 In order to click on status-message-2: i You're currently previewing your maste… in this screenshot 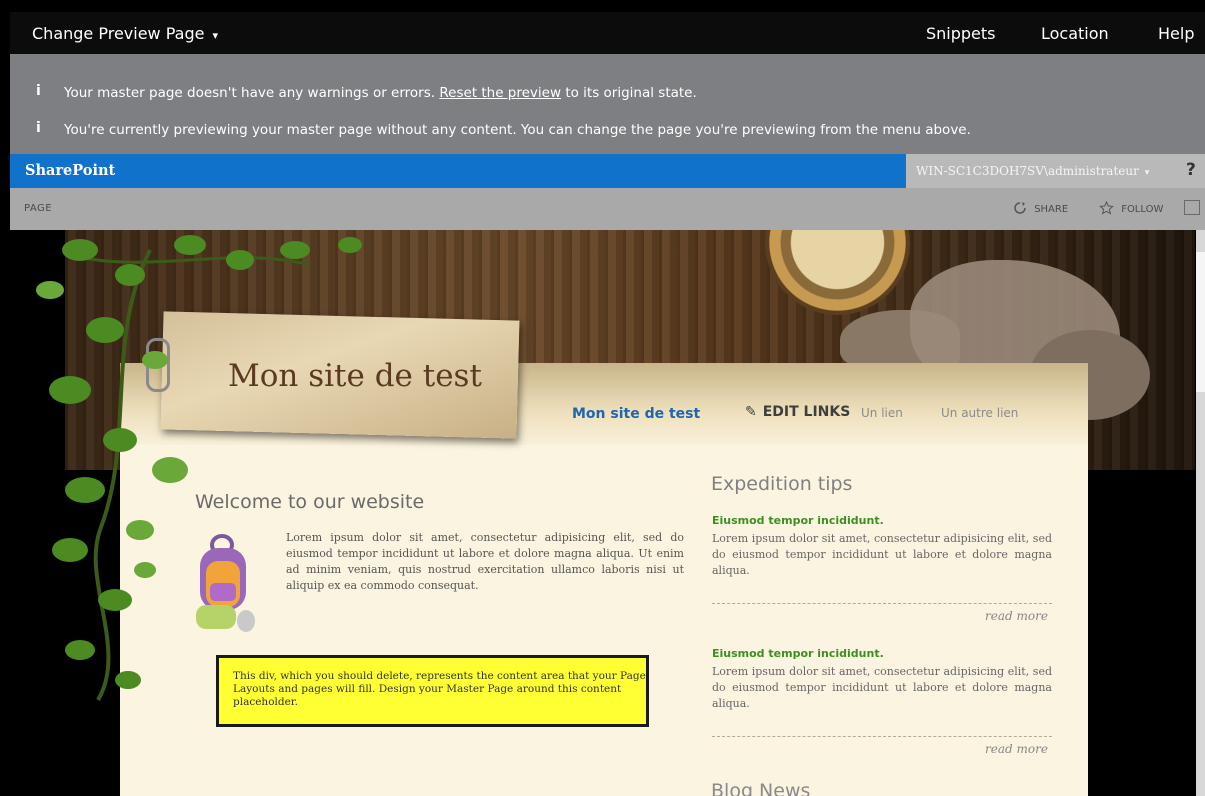, I will do `click(503, 129)`.